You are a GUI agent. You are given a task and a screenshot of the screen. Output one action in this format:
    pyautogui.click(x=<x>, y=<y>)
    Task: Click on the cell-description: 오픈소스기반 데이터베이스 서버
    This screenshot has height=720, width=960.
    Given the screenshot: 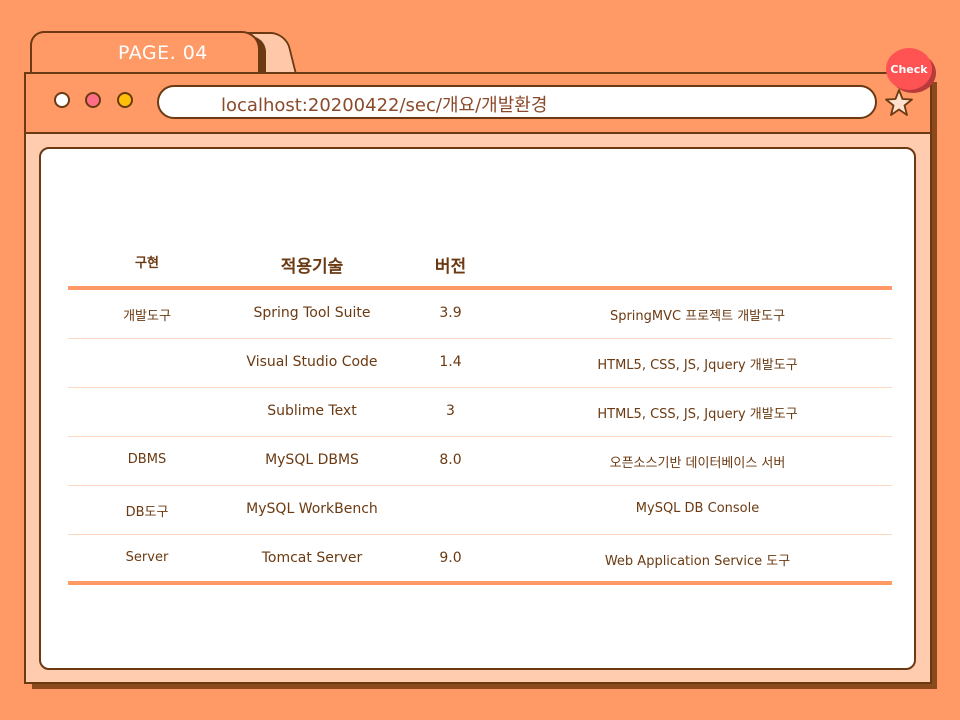 What is the action you would take?
    pyautogui.click(x=697, y=463)
    